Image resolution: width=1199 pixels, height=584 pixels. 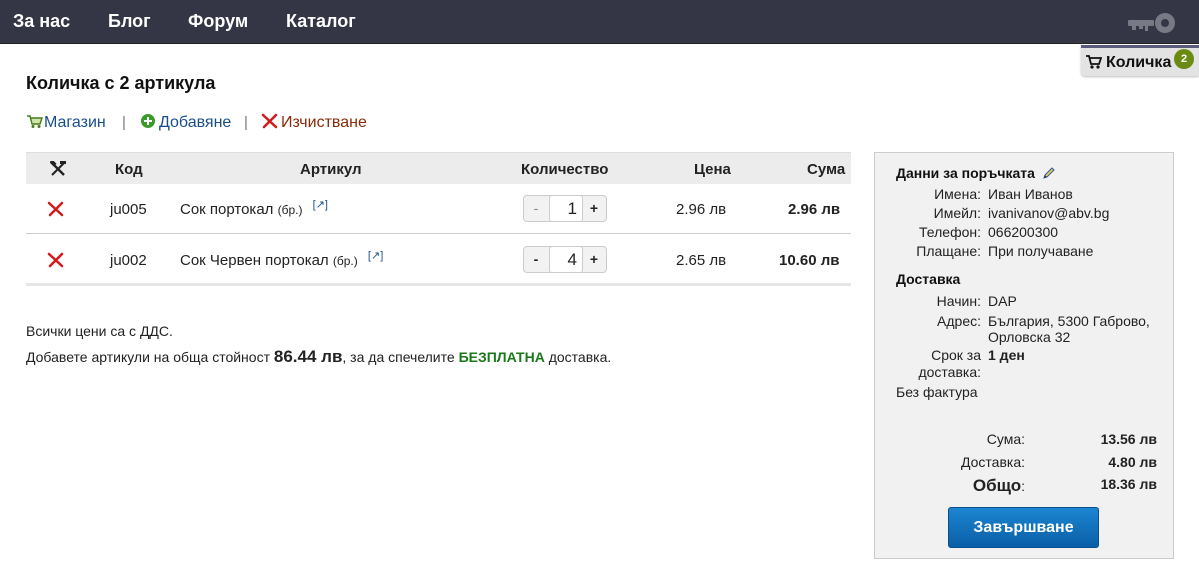 I want to click on table-footer-bar, so click(x=438, y=284).